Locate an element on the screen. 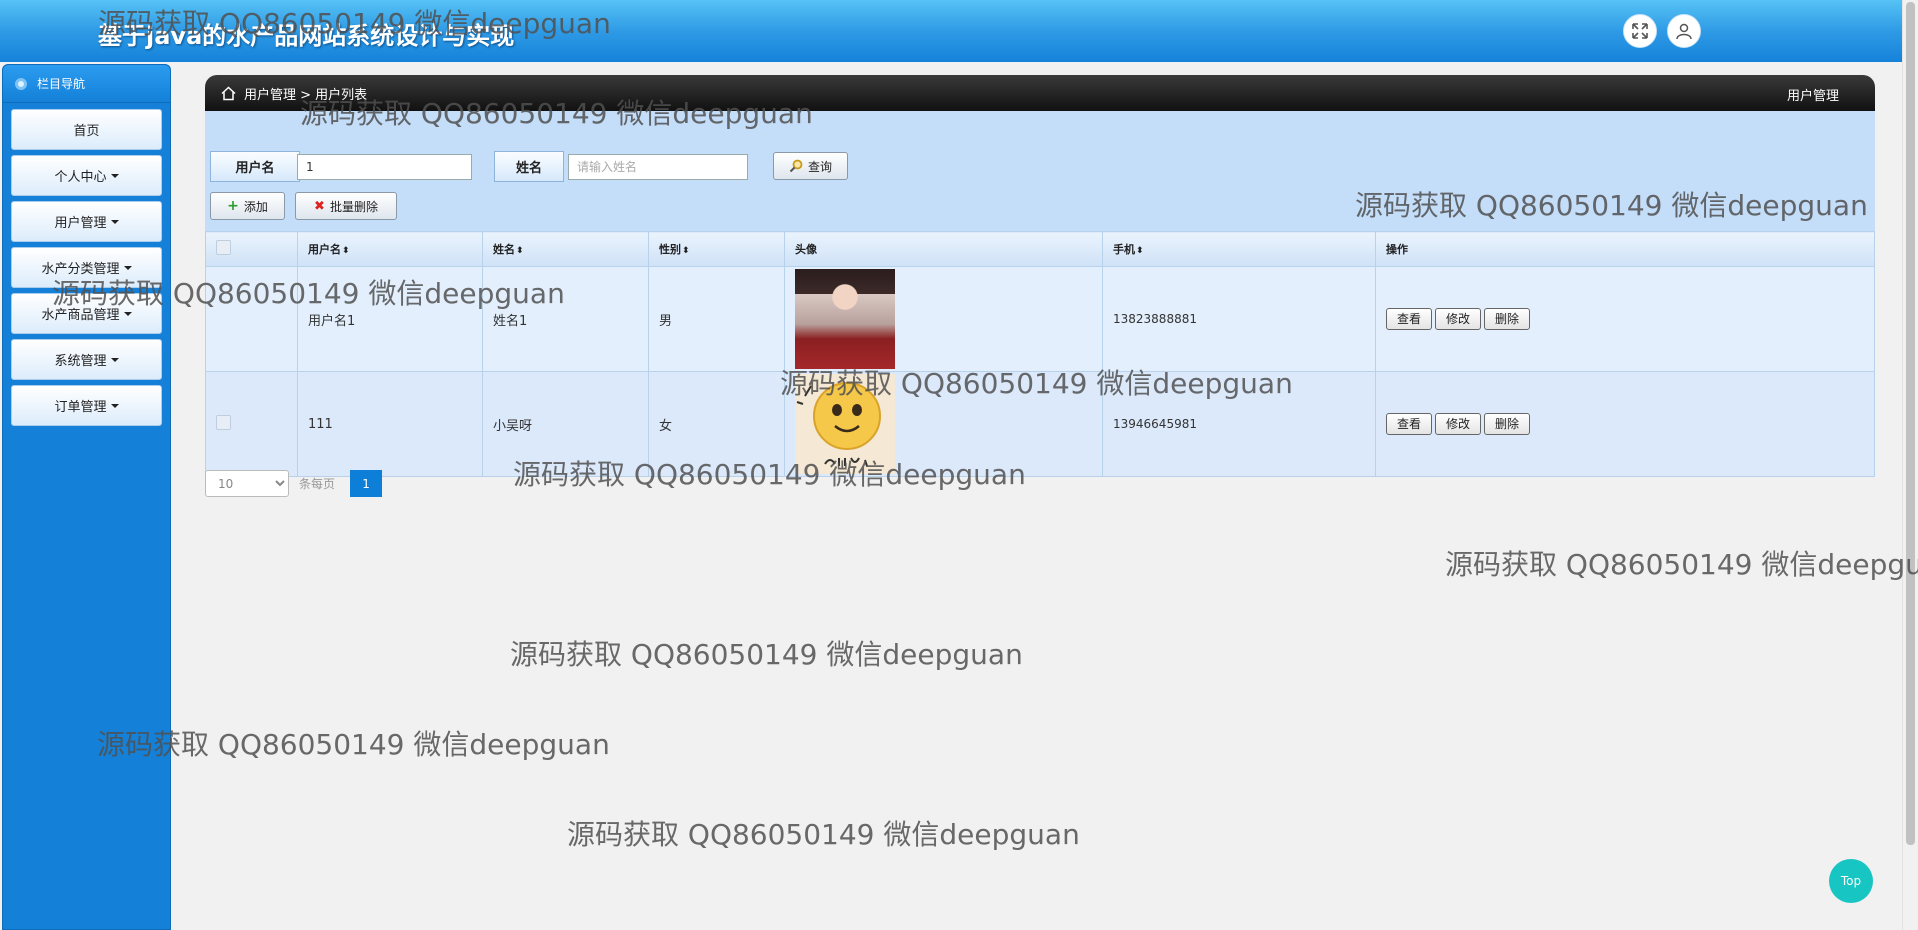  col-label: 性别 is located at coordinates (670, 249).